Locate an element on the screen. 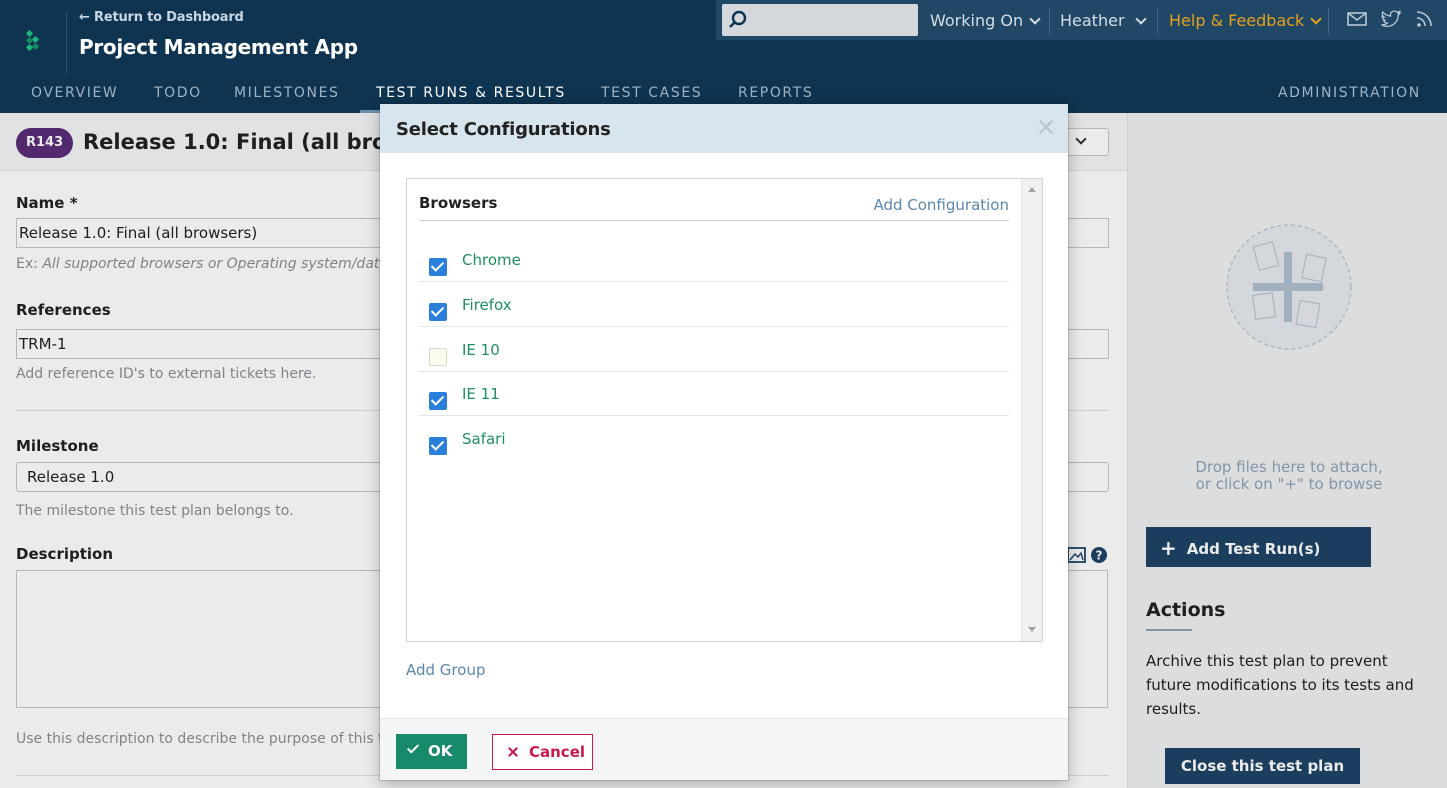  references-label: References is located at coordinates (63, 310).